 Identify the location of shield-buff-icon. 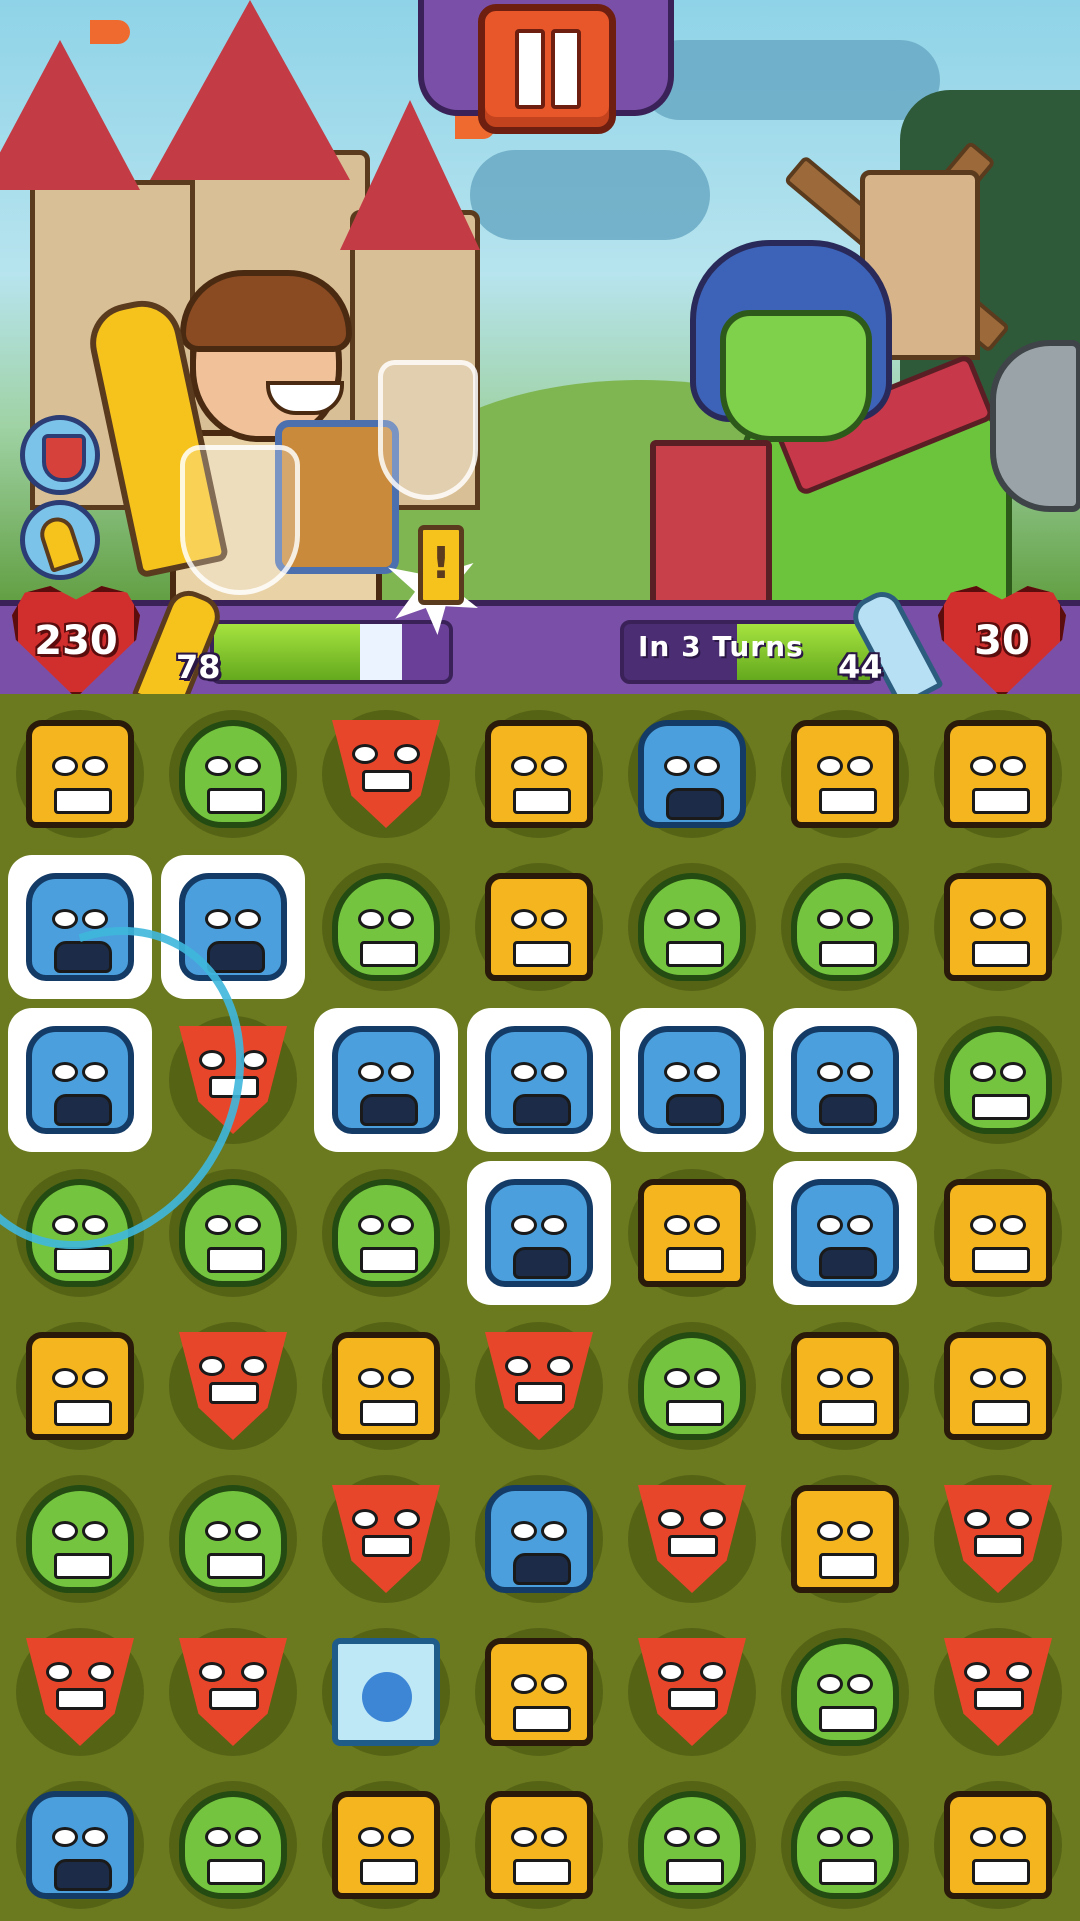
(60, 455).